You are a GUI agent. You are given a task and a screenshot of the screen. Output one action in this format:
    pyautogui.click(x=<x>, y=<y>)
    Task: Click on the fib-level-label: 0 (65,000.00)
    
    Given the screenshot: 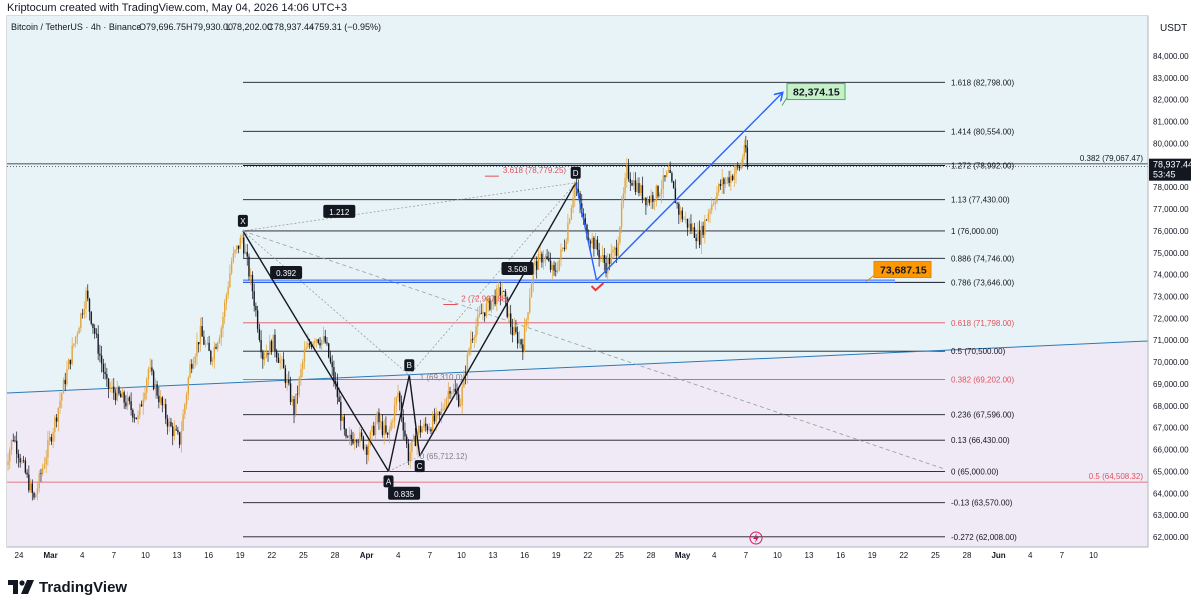 What is the action you would take?
    pyautogui.click(x=975, y=471)
    